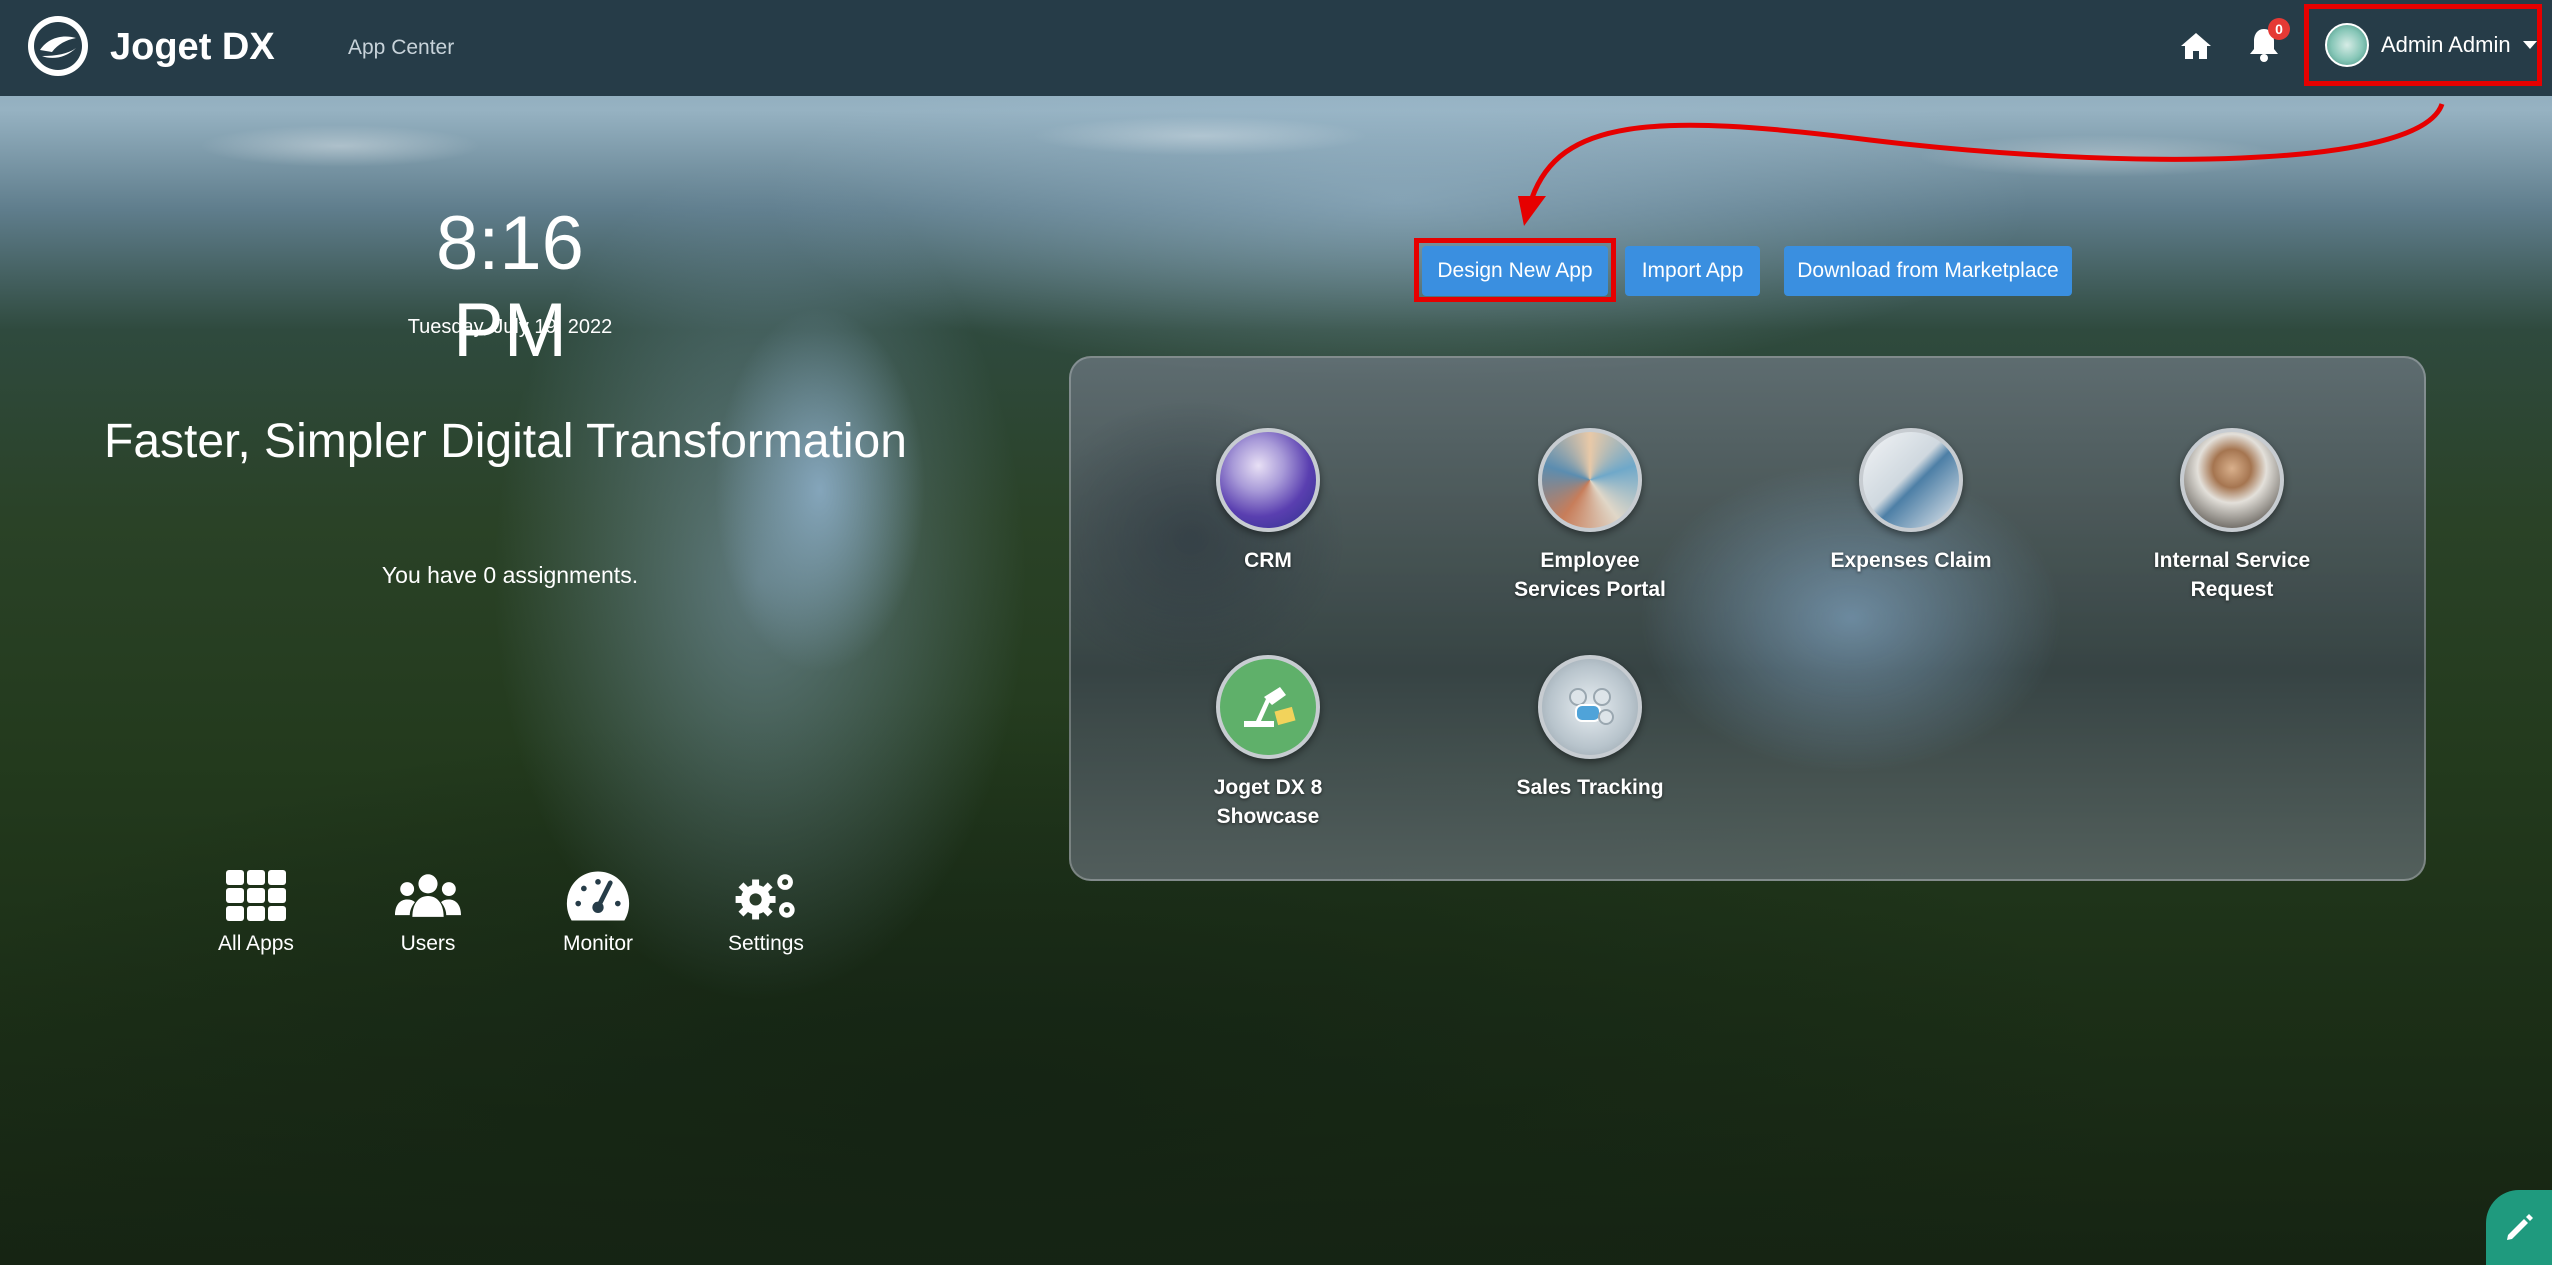 The width and height of the screenshot is (2552, 1265). I want to click on annotation-highlight-box, so click(1515, 270).